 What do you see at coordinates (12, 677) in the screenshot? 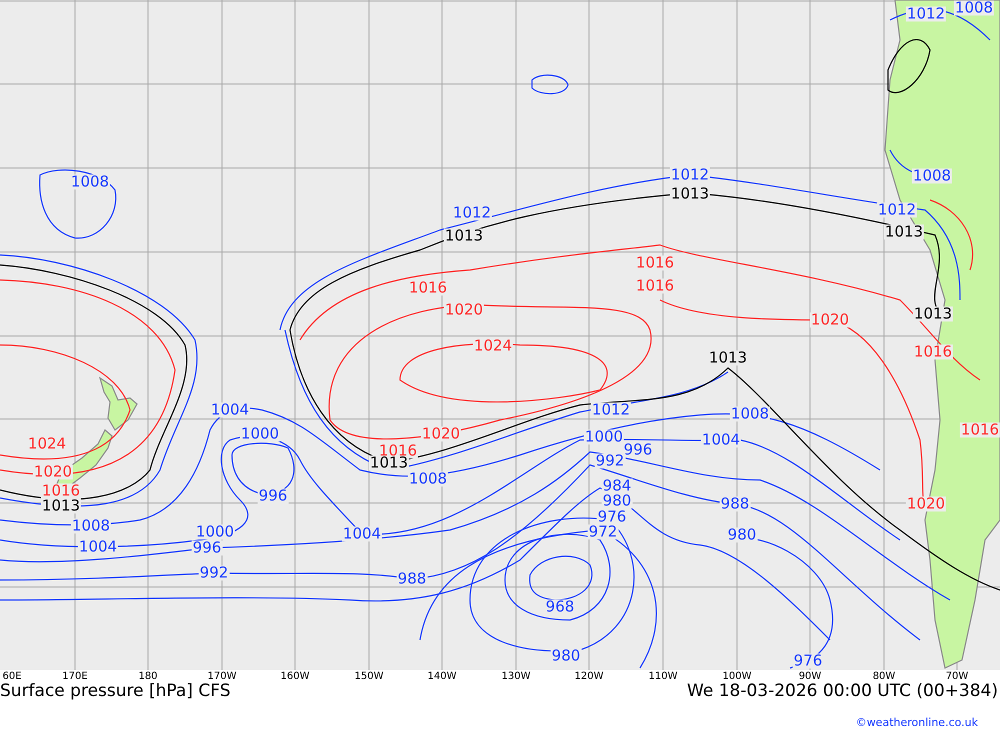
I see `longitude-label: 60E` at bounding box center [12, 677].